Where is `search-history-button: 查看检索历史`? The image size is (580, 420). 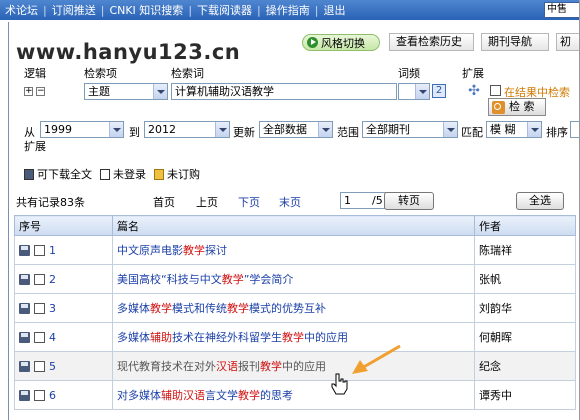
search-history-button: 查看检索历史 is located at coordinates (431, 42).